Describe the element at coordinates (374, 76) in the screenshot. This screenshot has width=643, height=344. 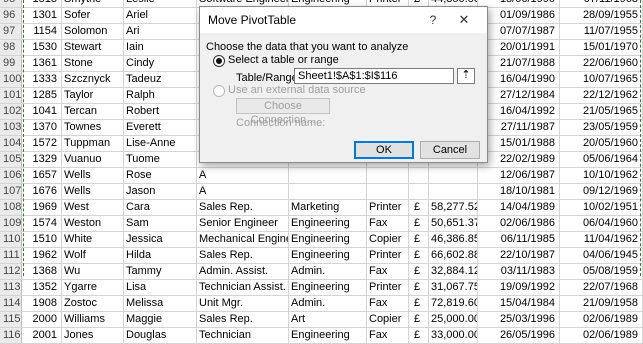
I see `table-range-input` at that location.